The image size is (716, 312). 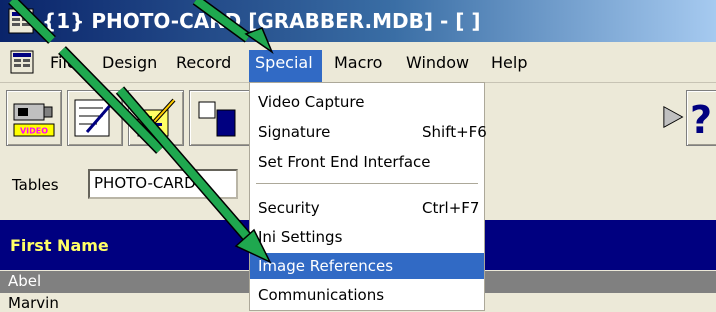 I want to click on video-label: VIDEO, so click(x=34, y=131).